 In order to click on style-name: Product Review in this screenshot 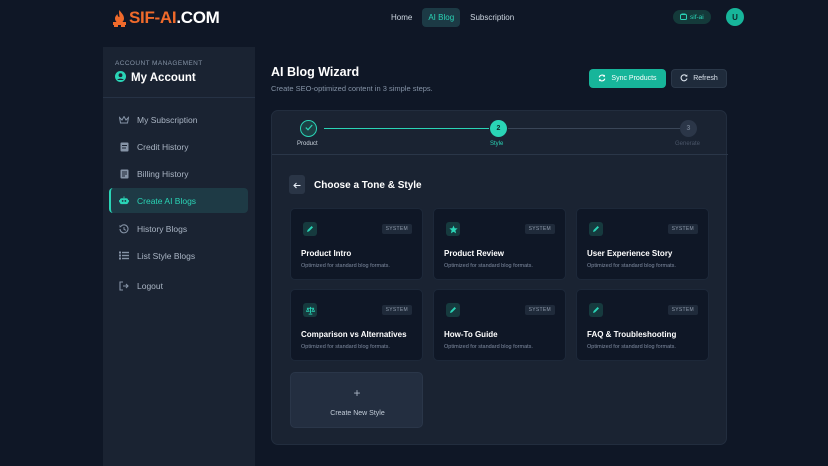, I will do `click(474, 253)`.